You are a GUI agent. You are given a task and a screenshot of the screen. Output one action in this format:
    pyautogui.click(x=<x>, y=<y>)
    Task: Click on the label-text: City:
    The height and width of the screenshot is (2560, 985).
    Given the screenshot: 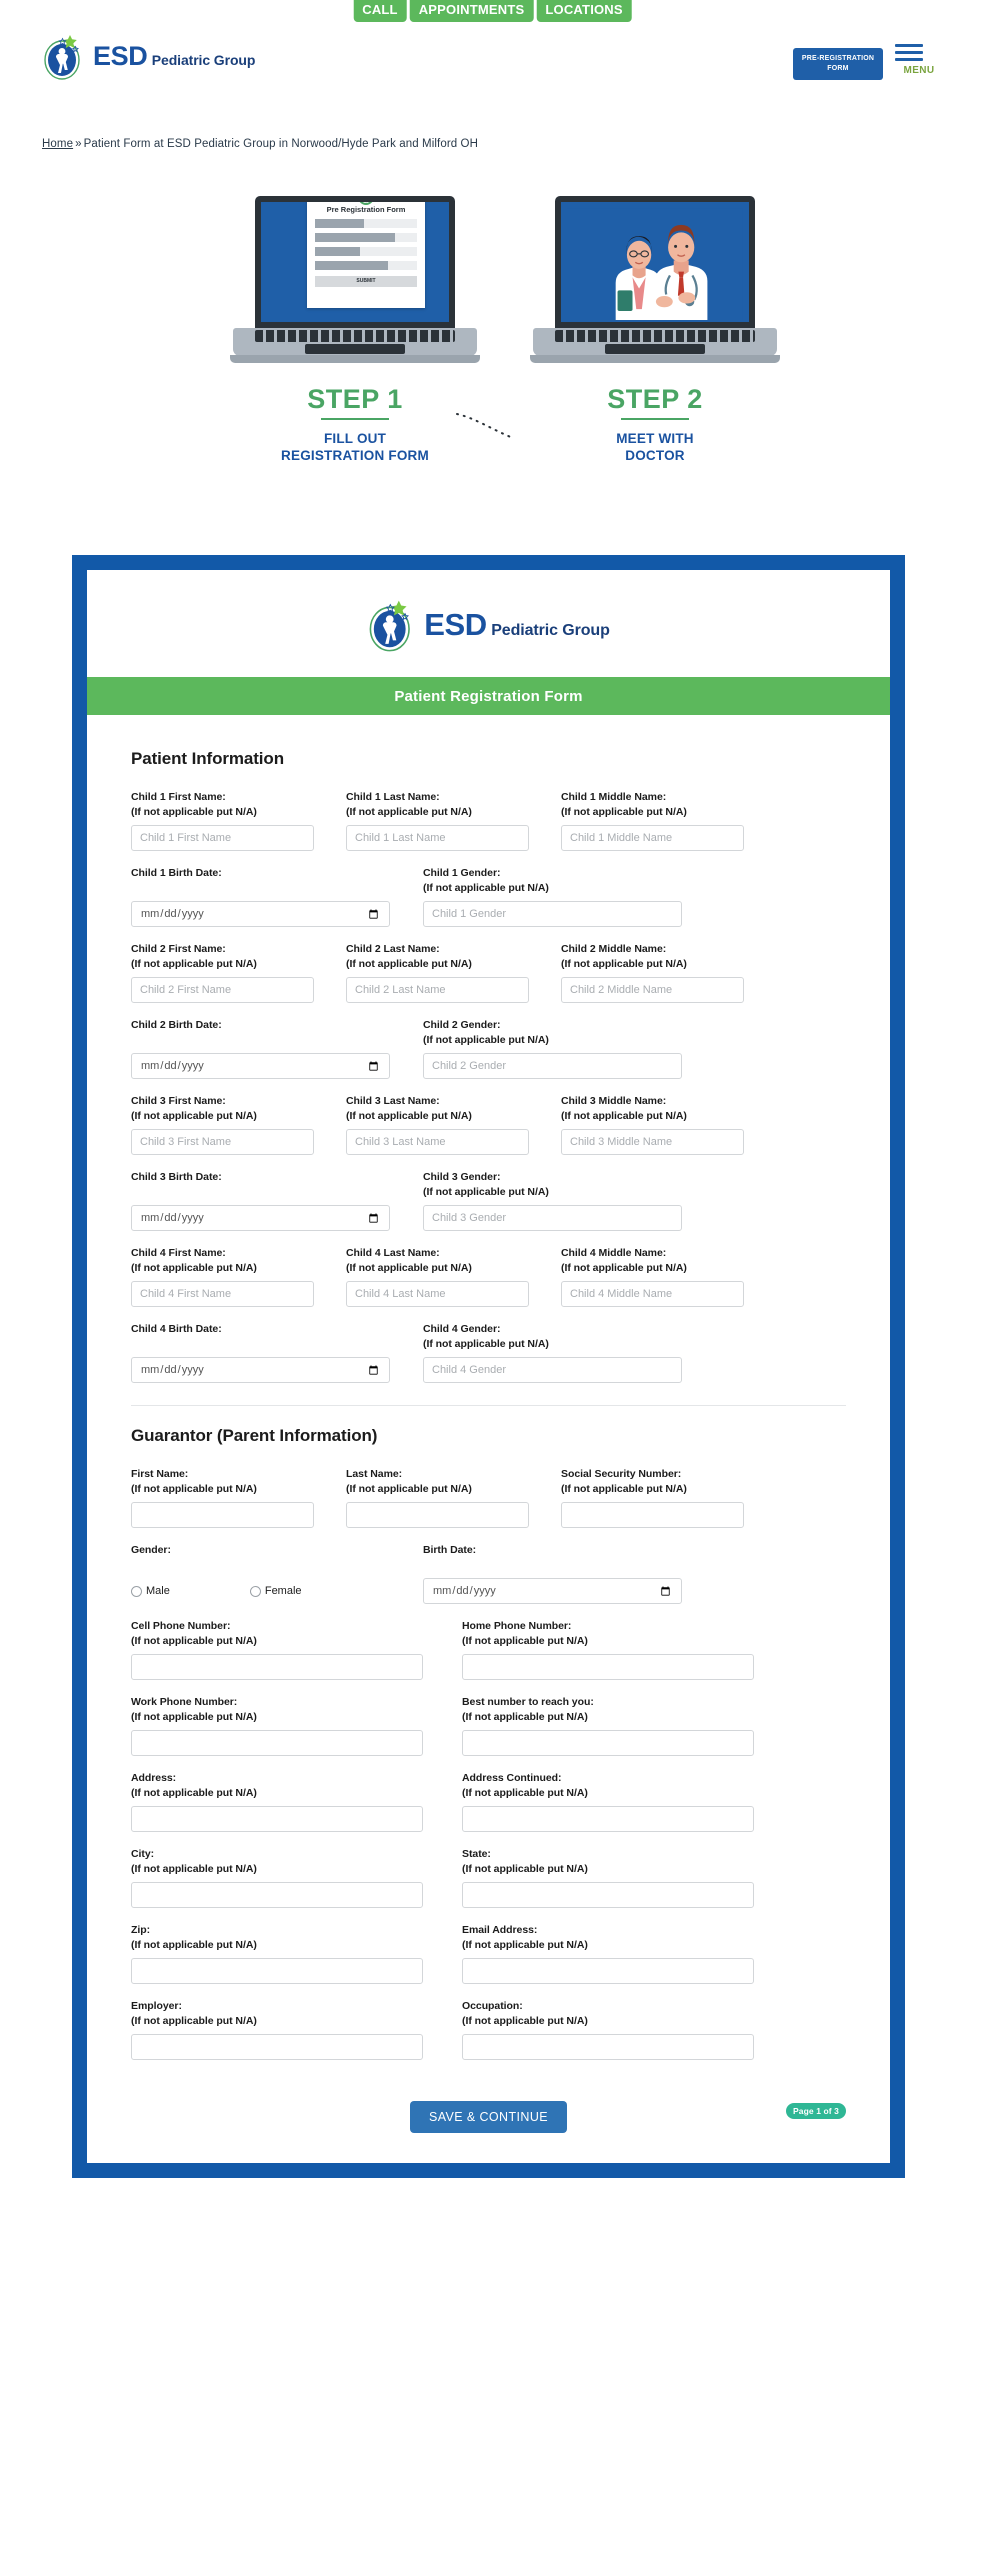 What is the action you would take?
    pyautogui.click(x=143, y=1854)
    